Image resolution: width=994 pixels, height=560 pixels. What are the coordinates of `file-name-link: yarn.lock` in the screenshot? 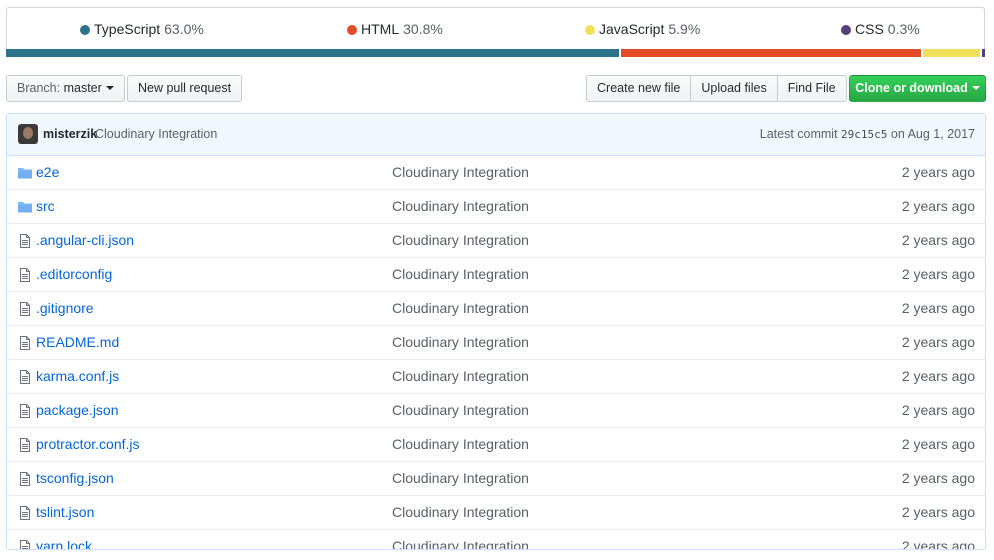 It's located at (64, 543).